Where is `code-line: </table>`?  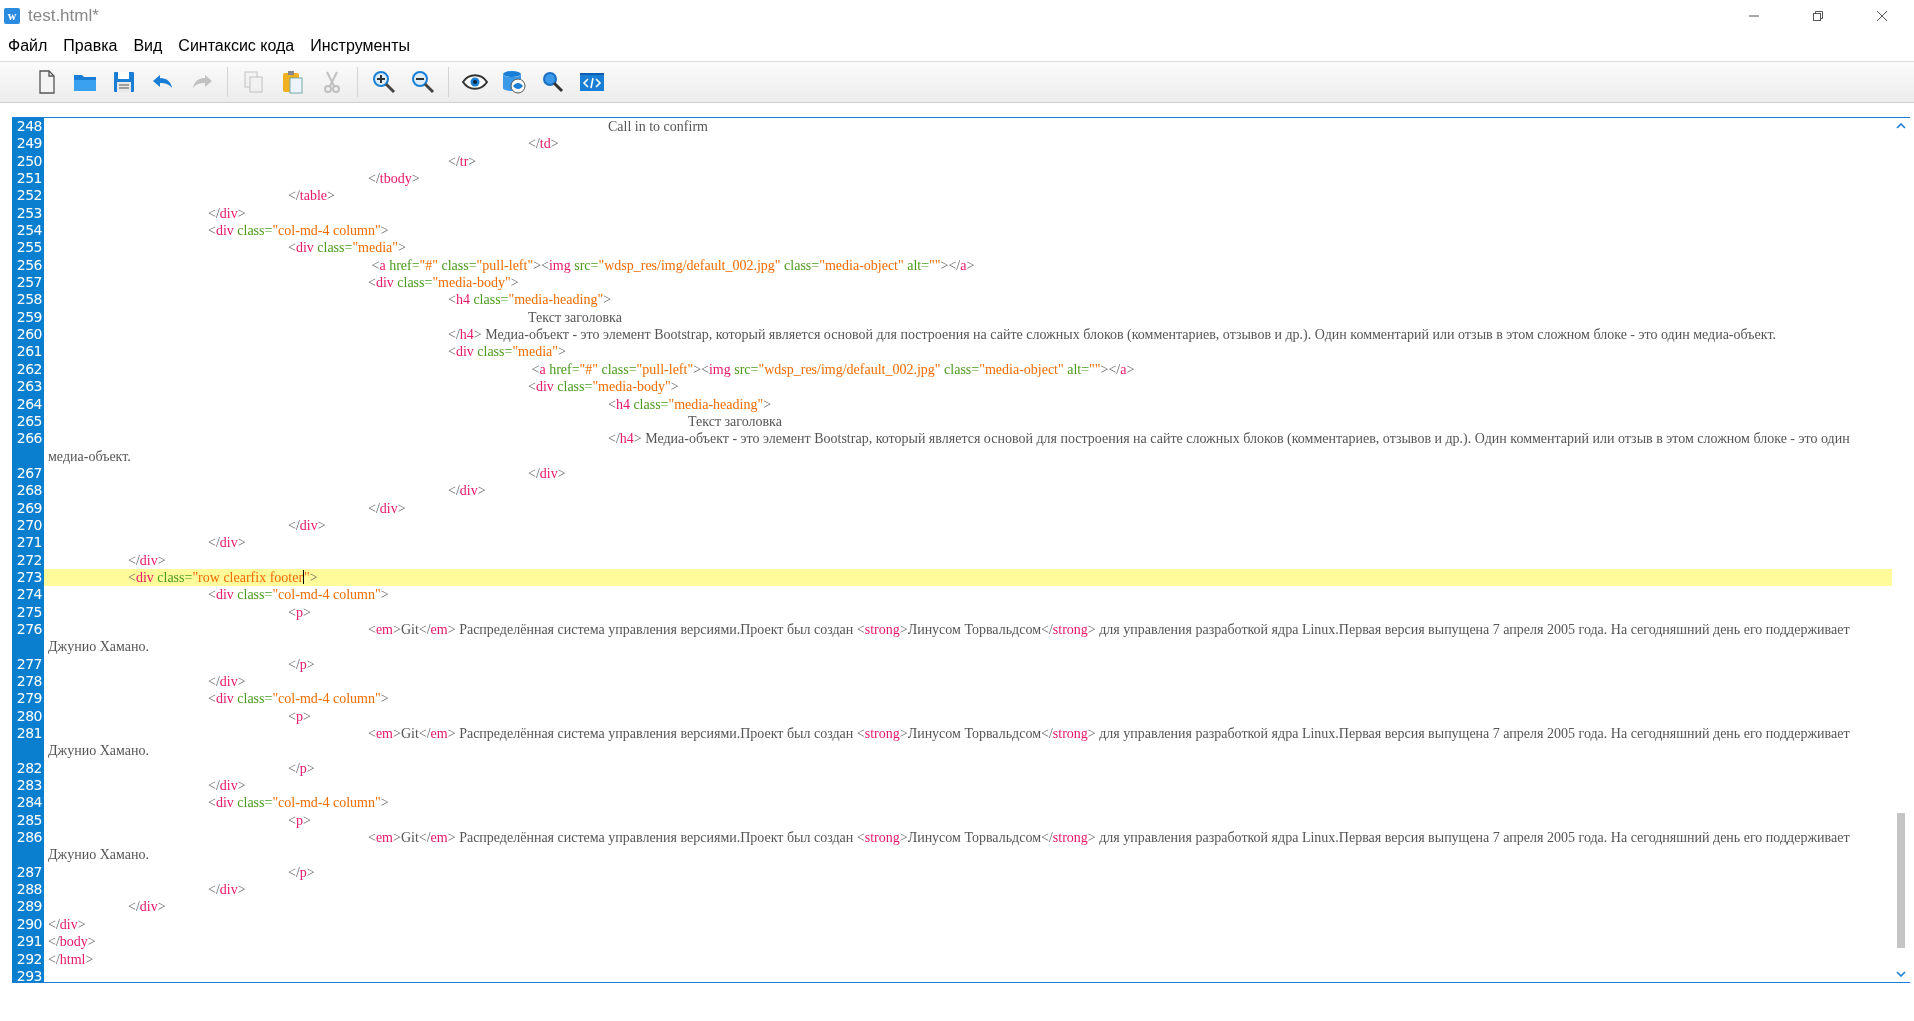 code-line: </table> is located at coordinates (311, 196).